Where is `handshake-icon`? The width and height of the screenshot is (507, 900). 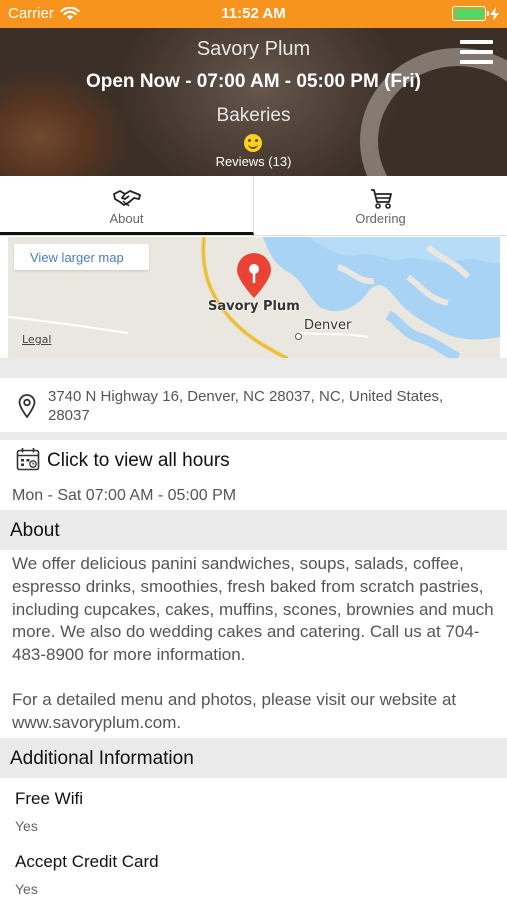
handshake-icon is located at coordinates (126, 198).